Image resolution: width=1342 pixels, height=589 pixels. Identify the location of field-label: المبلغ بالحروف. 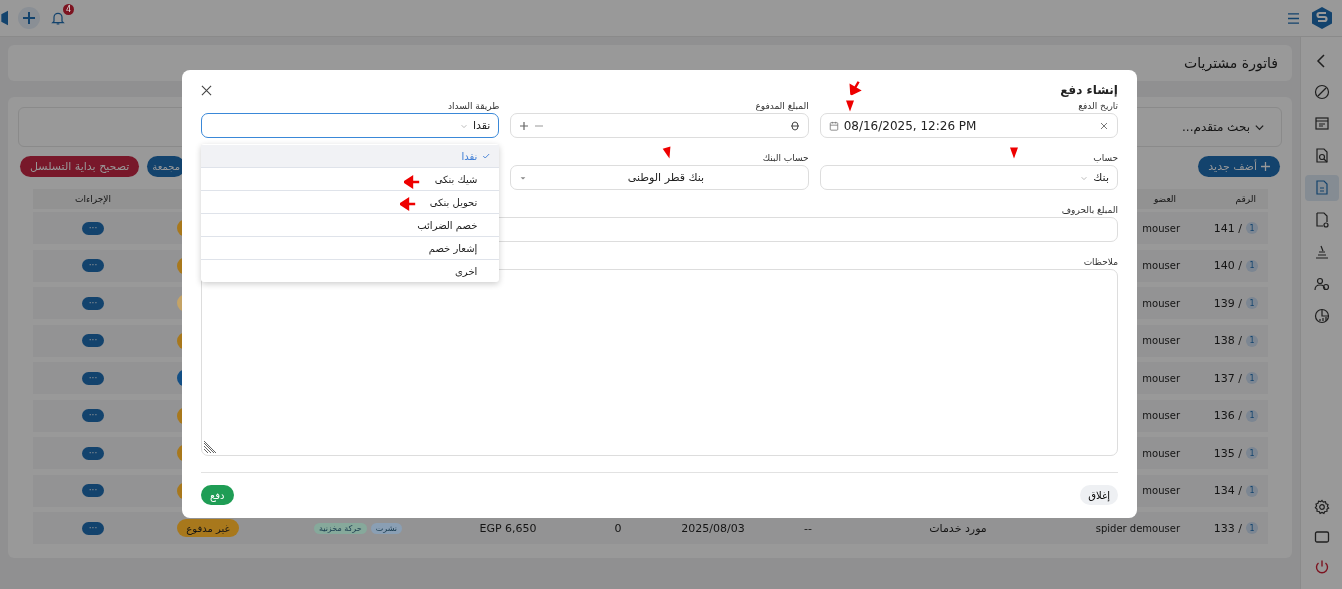
(1089, 210).